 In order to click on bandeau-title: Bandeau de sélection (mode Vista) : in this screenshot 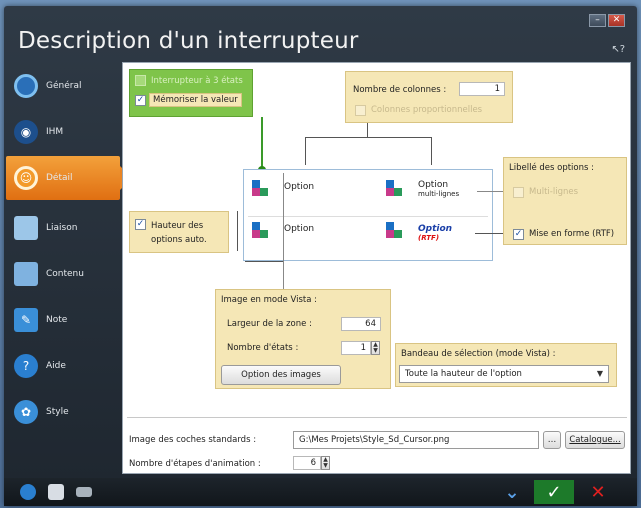, I will do `click(478, 354)`.